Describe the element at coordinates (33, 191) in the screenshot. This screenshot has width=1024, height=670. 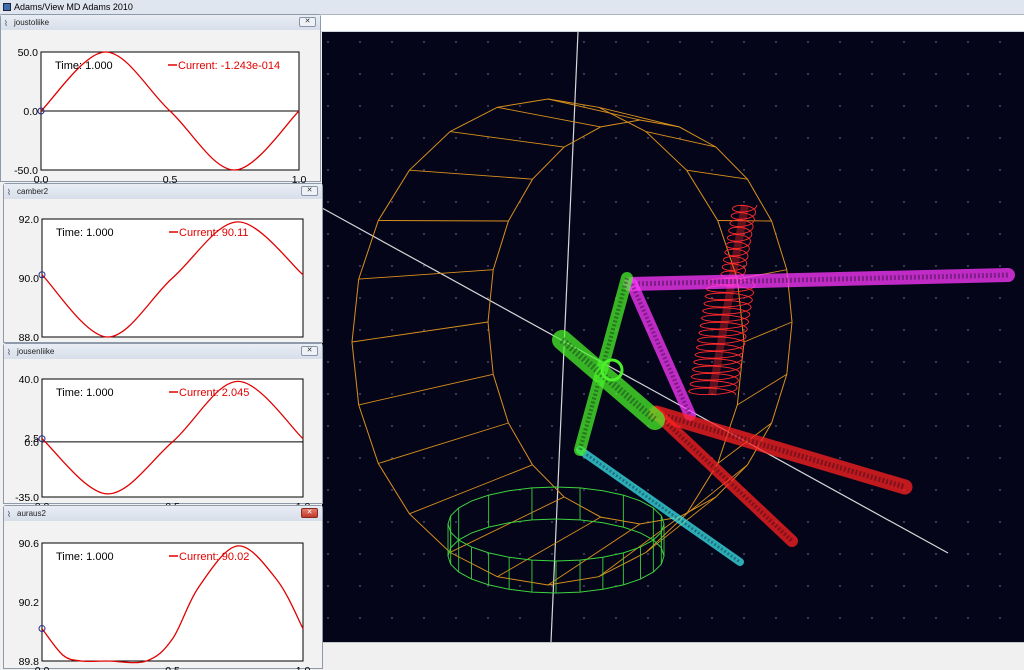
I see `plot-window-title: camber2` at that location.